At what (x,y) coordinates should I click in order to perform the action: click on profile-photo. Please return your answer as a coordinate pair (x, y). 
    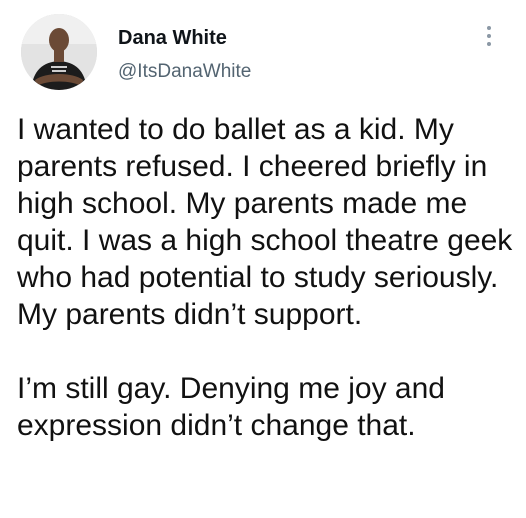
    Looking at the image, I should click on (59, 52).